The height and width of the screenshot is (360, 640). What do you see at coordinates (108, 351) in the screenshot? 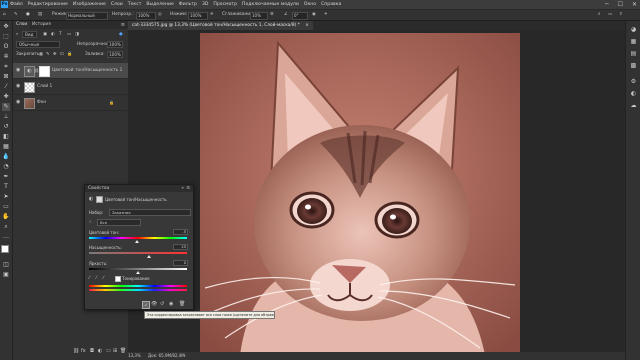
I see `new-group-icon: ▭` at bounding box center [108, 351].